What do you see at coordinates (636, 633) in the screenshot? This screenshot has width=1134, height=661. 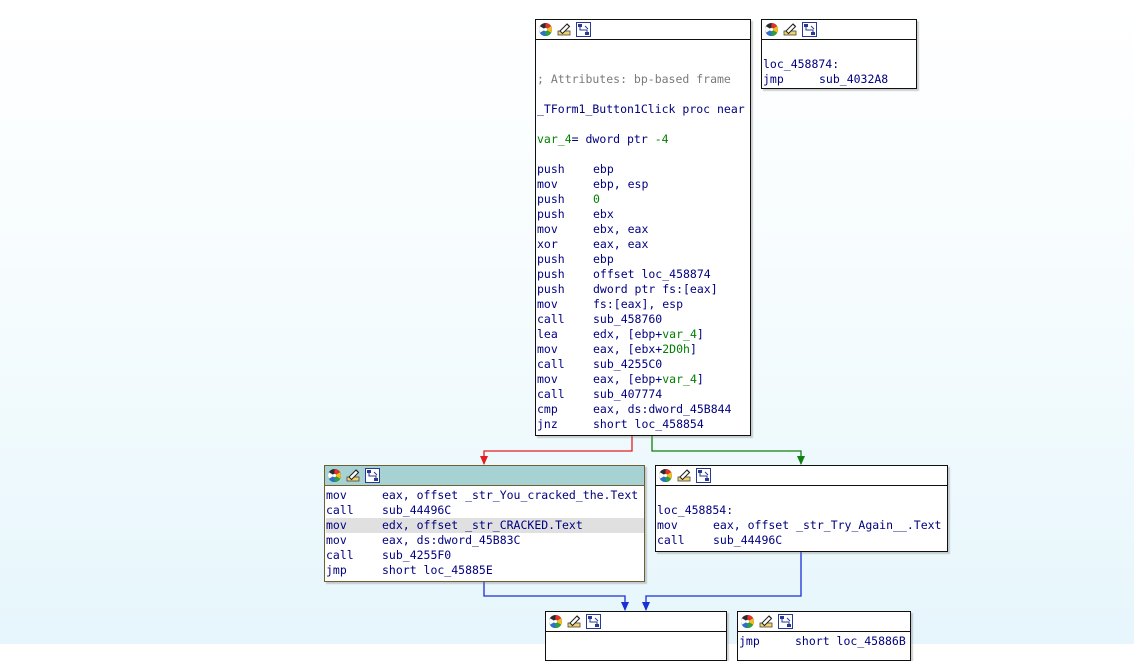 I see `block-code` at bounding box center [636, 633].